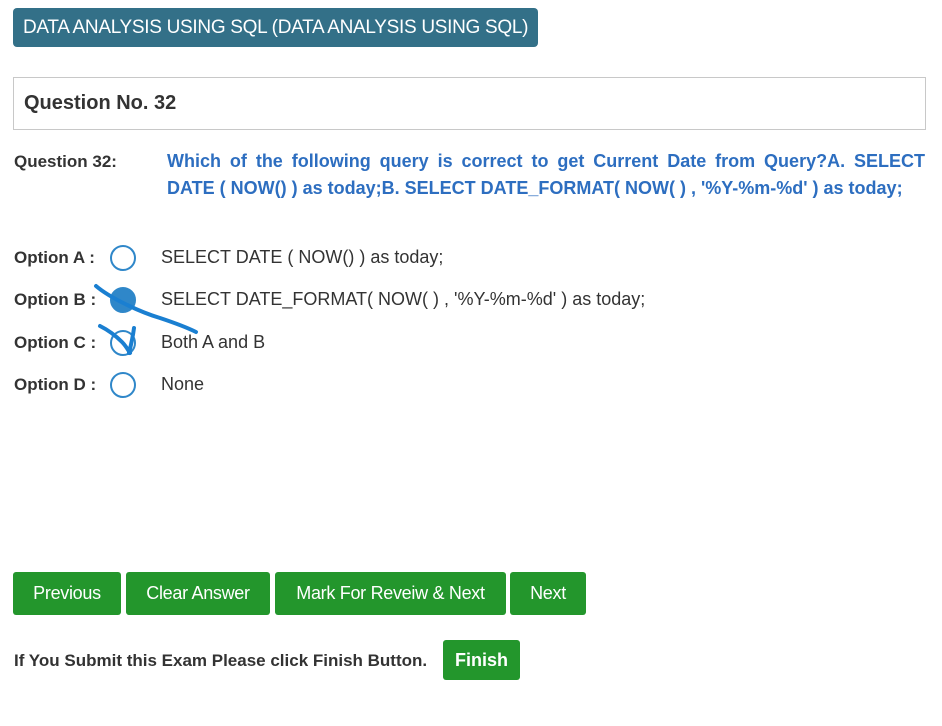 Image resolution: width=942 pixels, height=726 pixels. Describe the element at coordinates (390, 593) in the screenshot. I see `mark-for-review-next-button: Mark For Reveiw & Next` at that location.